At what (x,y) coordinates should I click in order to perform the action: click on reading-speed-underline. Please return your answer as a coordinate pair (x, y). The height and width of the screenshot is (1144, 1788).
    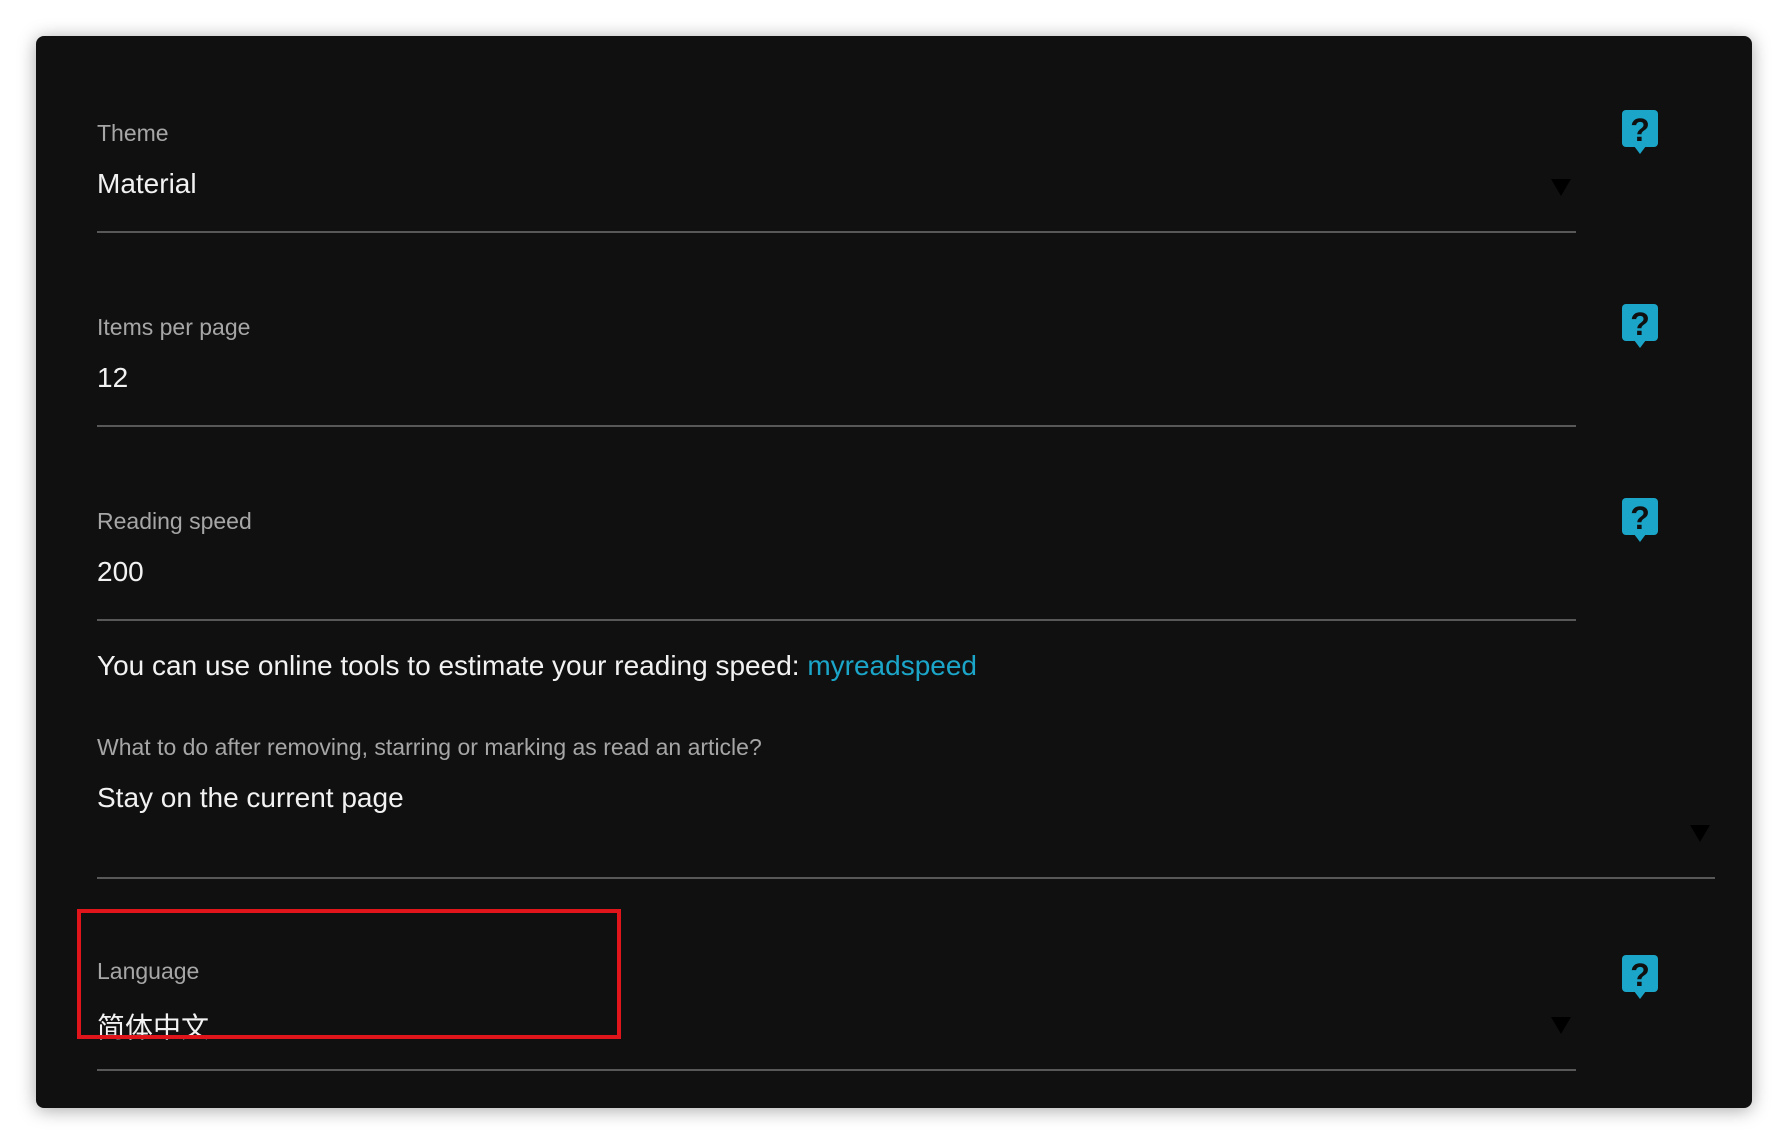
    Looking at the image, I should click on (836, 620).